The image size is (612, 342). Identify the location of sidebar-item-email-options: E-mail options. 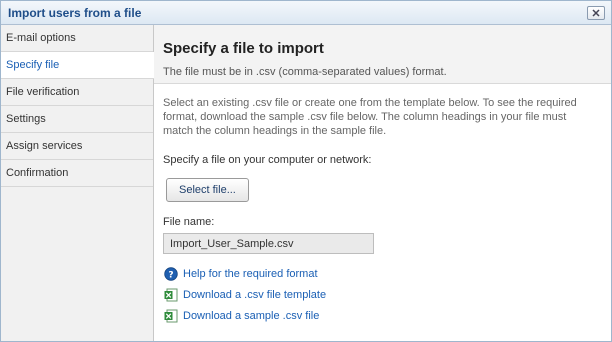
(77, 38).